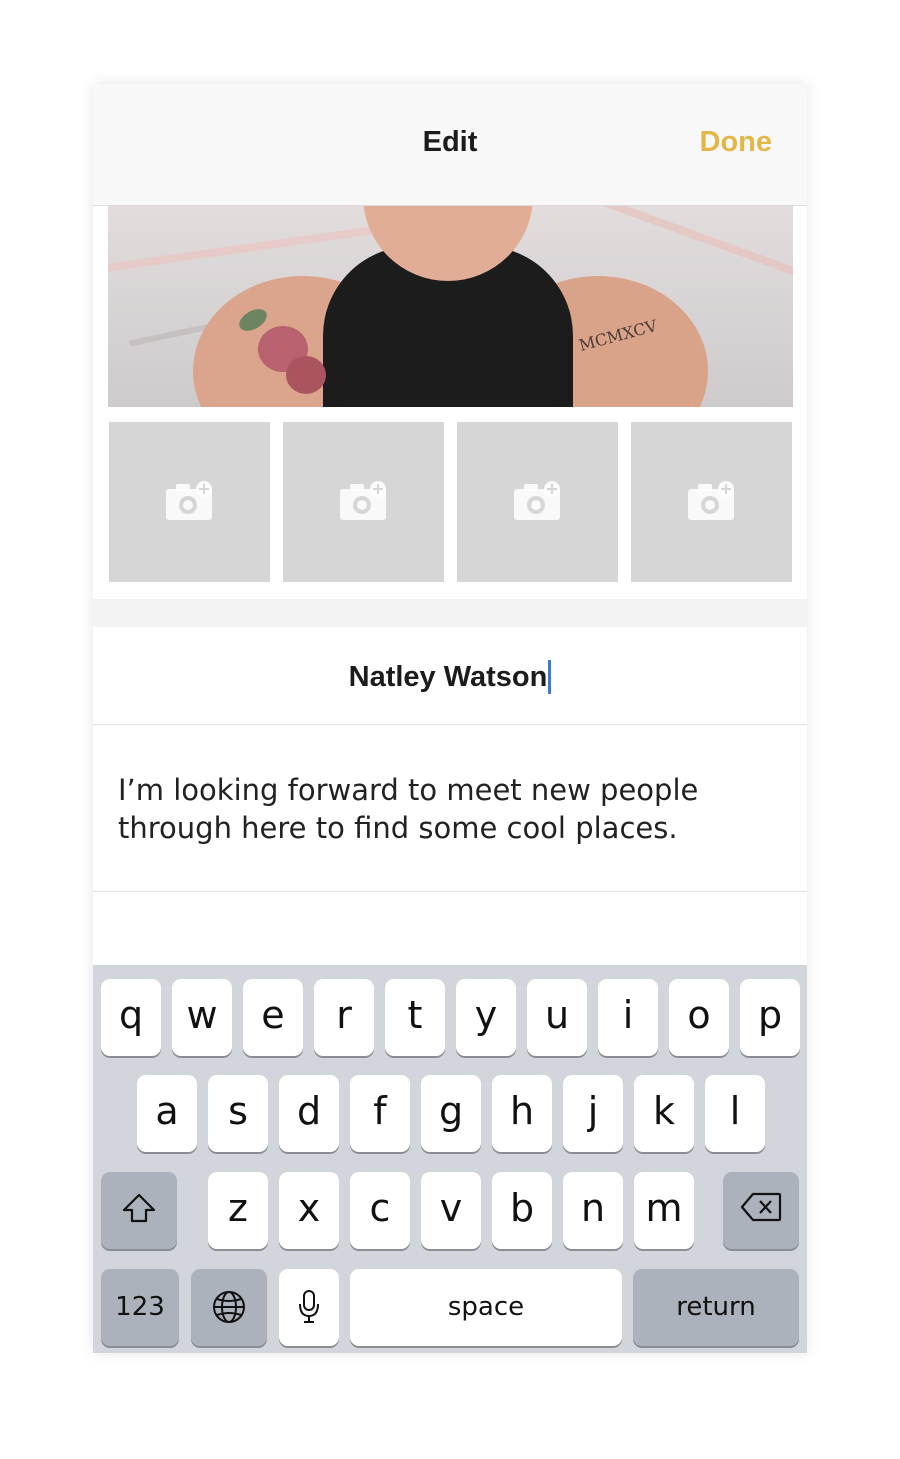 The image size is (900, 1459). What do you see at coordinates (451, 502) in the screenshot?
I see `photo-slots` at bounding box center [451, 502].